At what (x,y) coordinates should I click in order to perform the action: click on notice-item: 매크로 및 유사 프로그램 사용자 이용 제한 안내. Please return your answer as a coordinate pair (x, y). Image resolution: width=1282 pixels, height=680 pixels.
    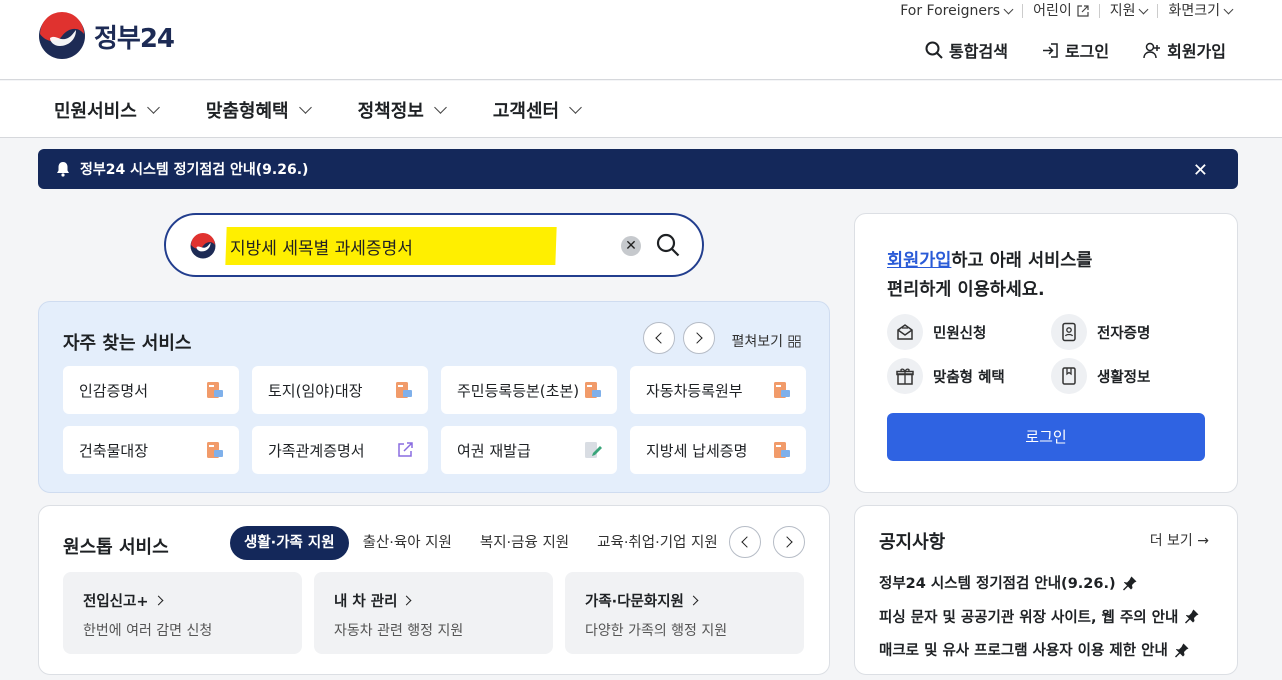
    Looking at the image, I should click on (1039, 650).